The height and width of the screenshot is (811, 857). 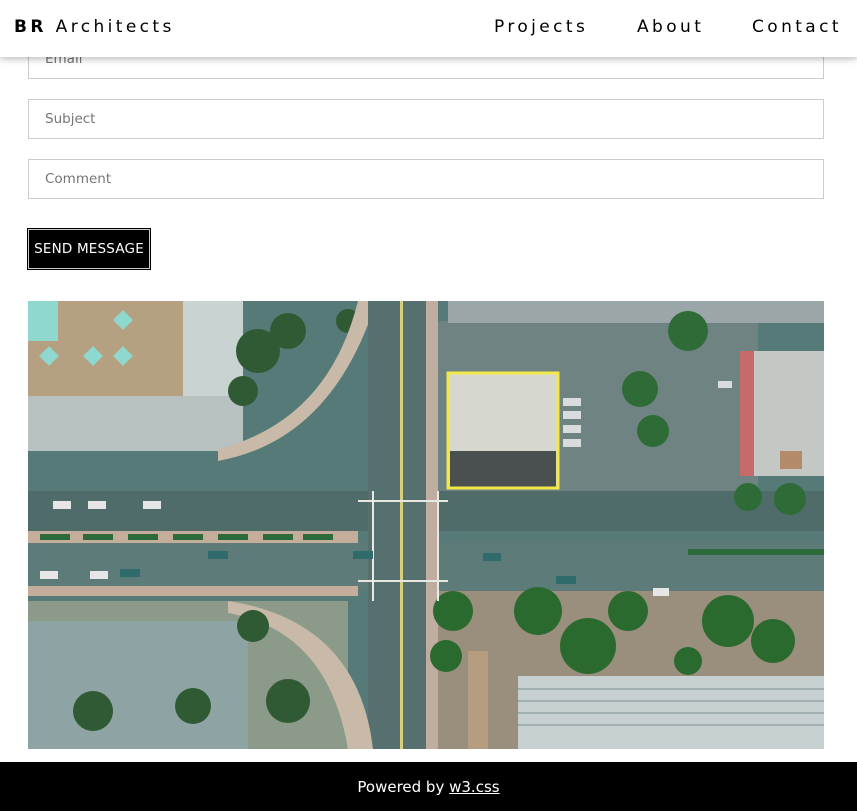 I want to click on footer-powered-by-text: Powered by, so click(x=401, y=787).